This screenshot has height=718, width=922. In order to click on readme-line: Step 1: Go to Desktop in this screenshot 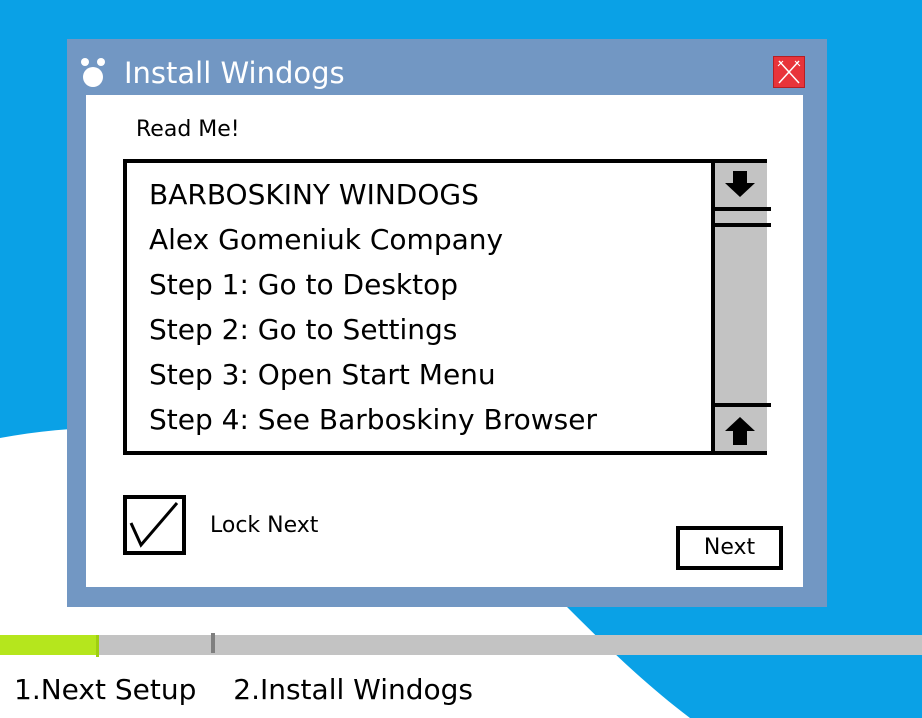, I will do `click(304, 284)`.